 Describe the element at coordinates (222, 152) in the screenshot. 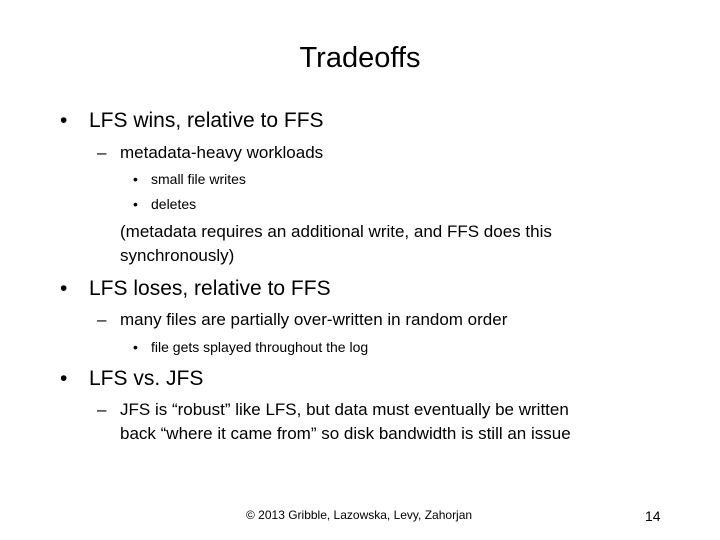

I see `sub-metadata-heavy: metadata-heavy workloads` at that location.